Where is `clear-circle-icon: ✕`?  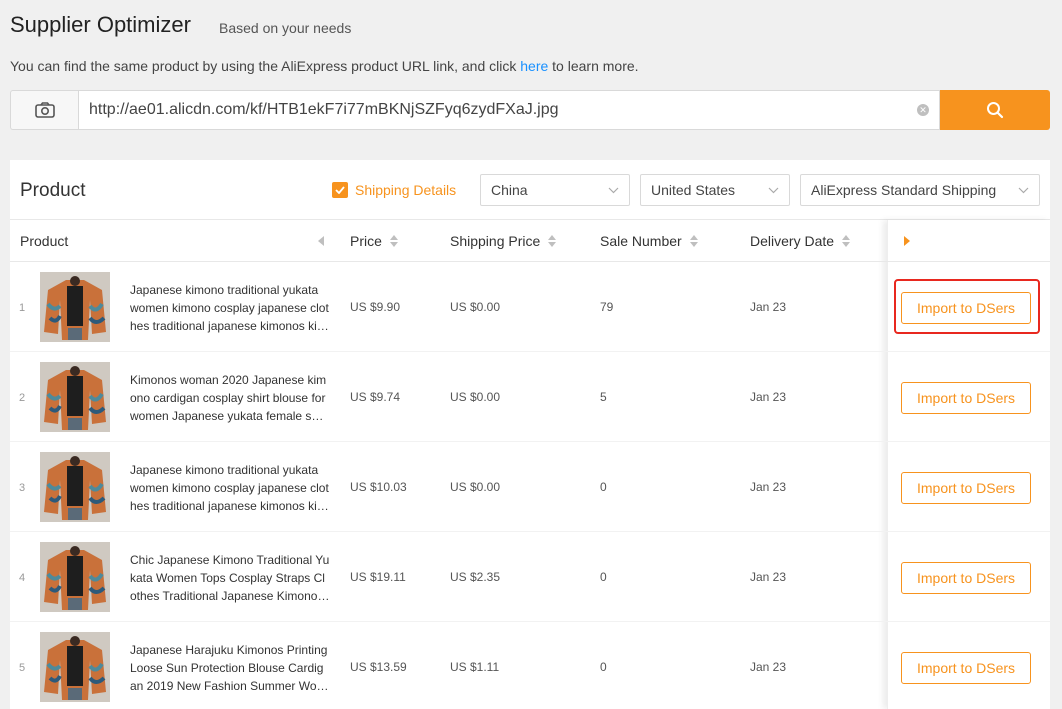
clear-circle-icon: ✕ is located at coordinates (923, 110).